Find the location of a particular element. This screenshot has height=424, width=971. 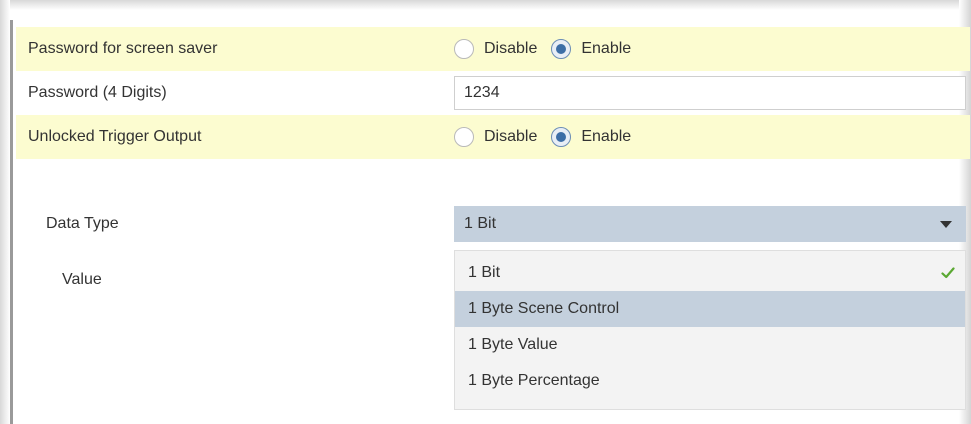

row-password-screen-saver: Password for screen saver Disable Enable is located at coordinates (493, 49).